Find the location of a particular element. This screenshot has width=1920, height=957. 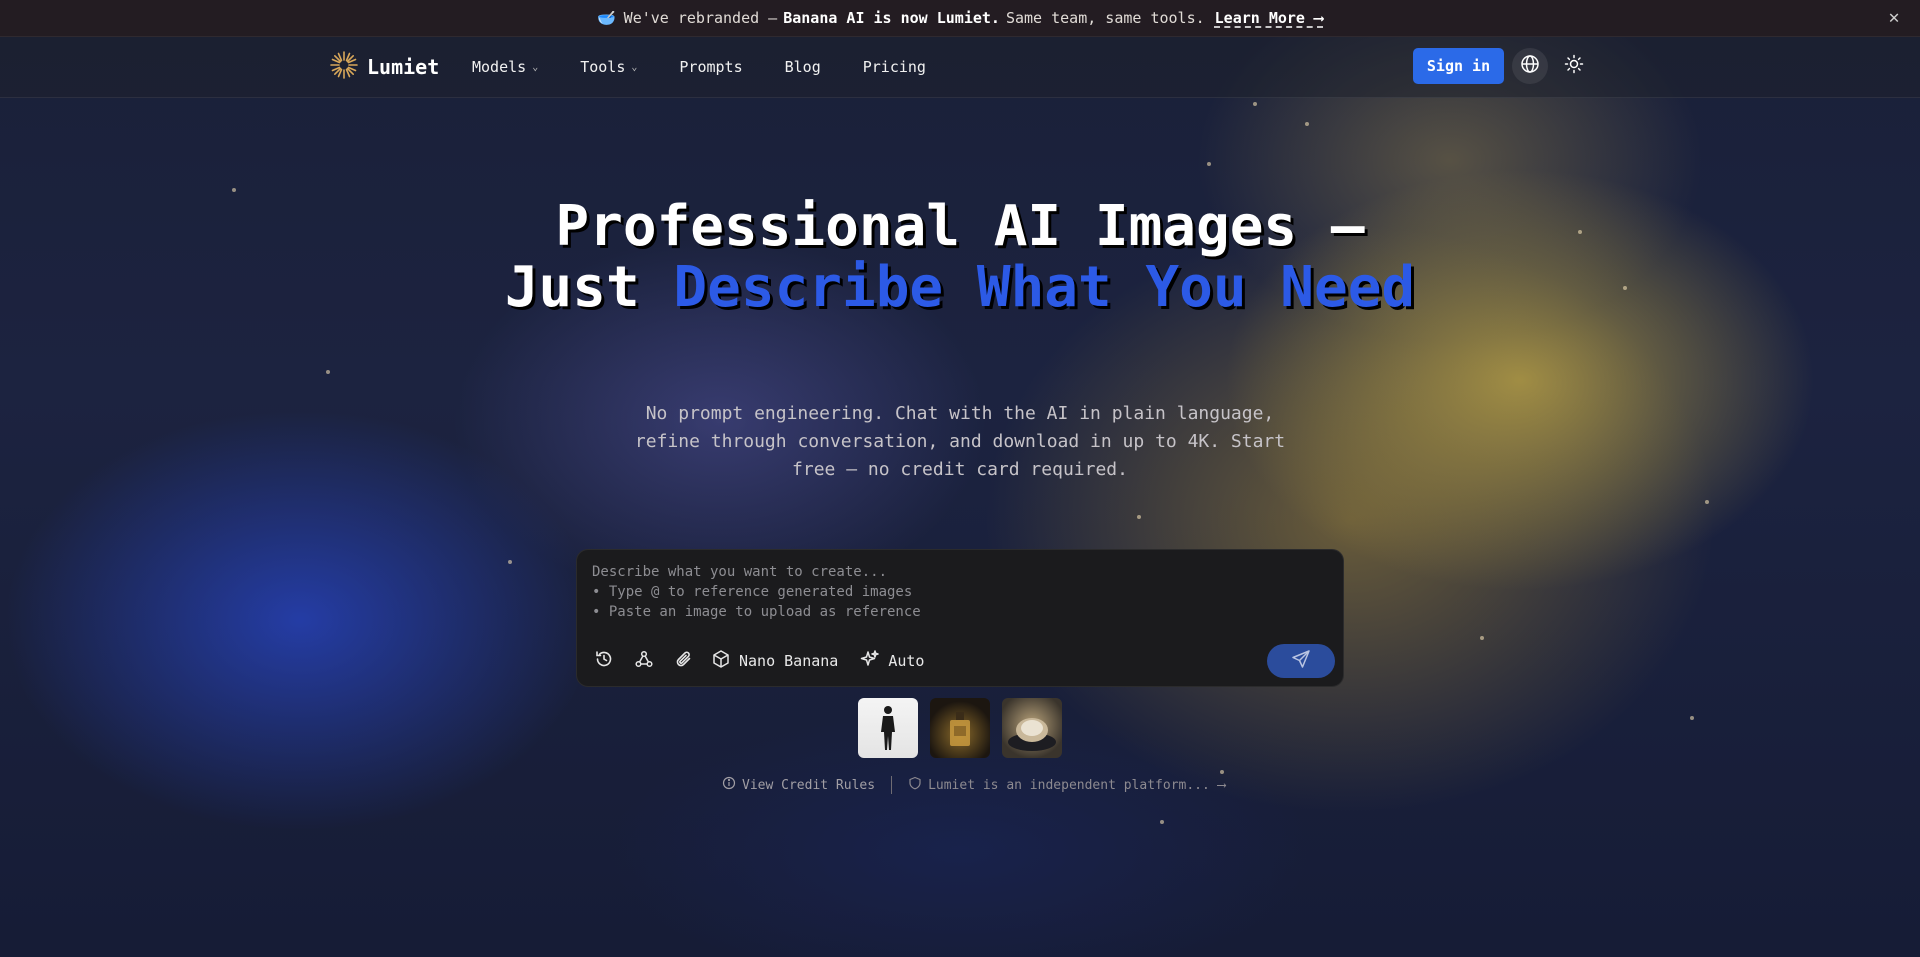

sun-icon is located at coordinates (1574, 66).